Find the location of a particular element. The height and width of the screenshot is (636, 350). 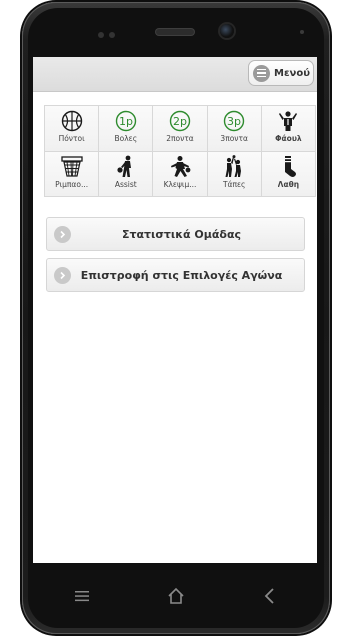

action-label: Λαθη is located at coordinates (288, 184).